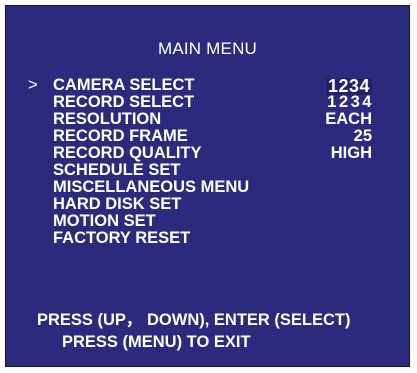  Describe the element at coordinates (362, 136) in the screenshot. I see `menu-item-value: 25` at that location.